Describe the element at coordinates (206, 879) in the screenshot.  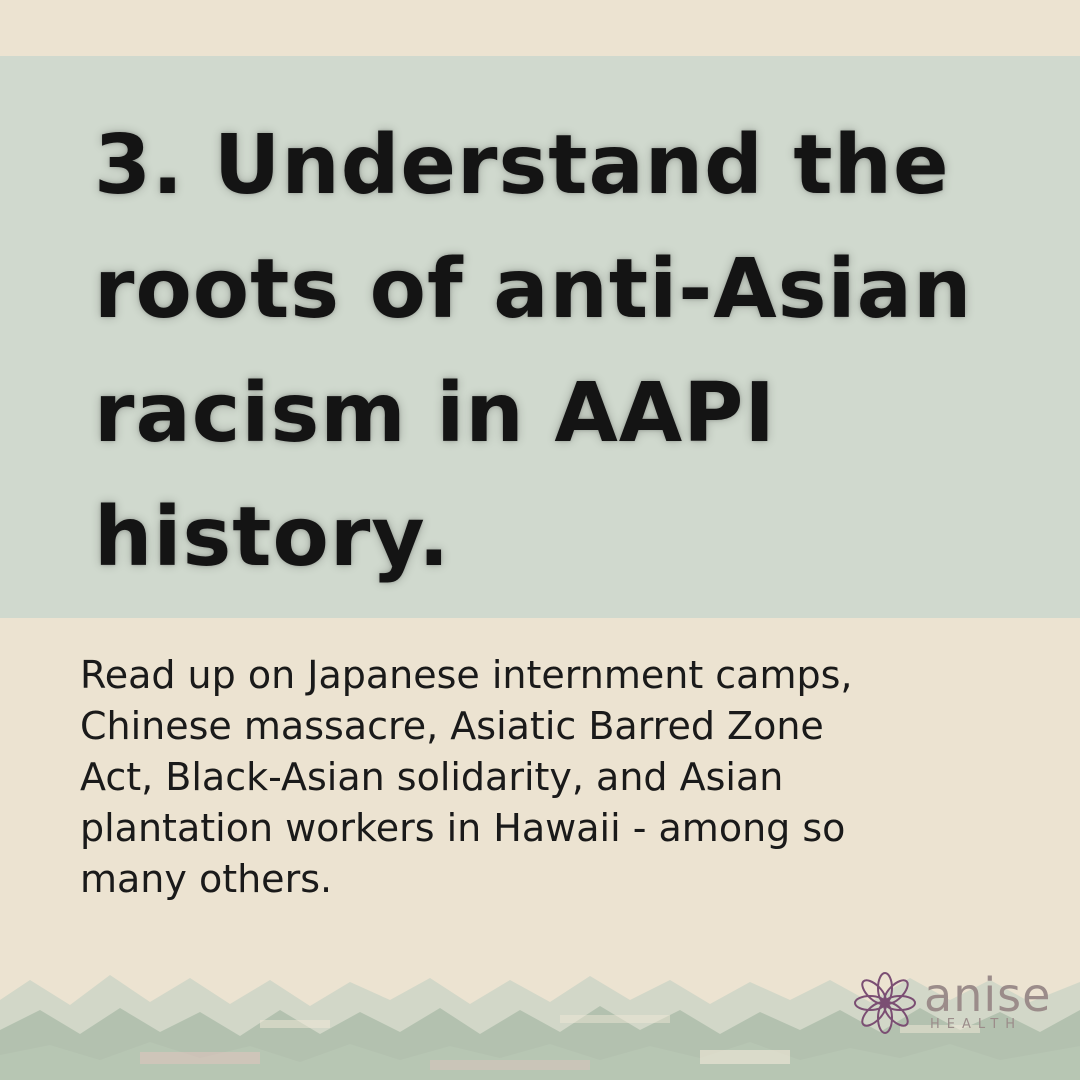
I see `body-line: many others.` at that location.